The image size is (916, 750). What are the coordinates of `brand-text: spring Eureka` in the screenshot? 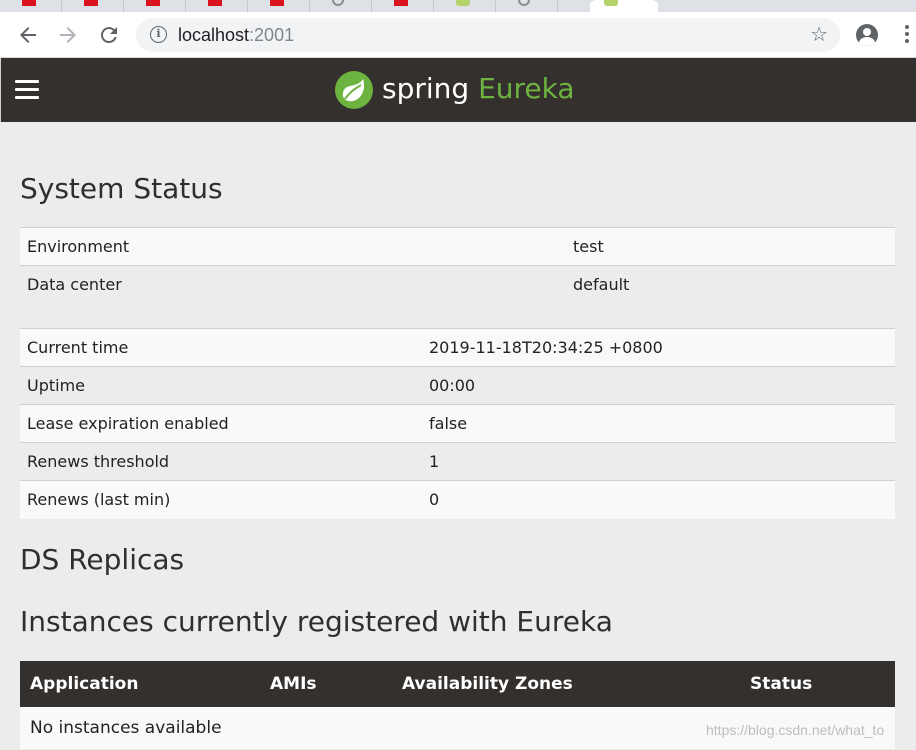 It's located at (478, 89).